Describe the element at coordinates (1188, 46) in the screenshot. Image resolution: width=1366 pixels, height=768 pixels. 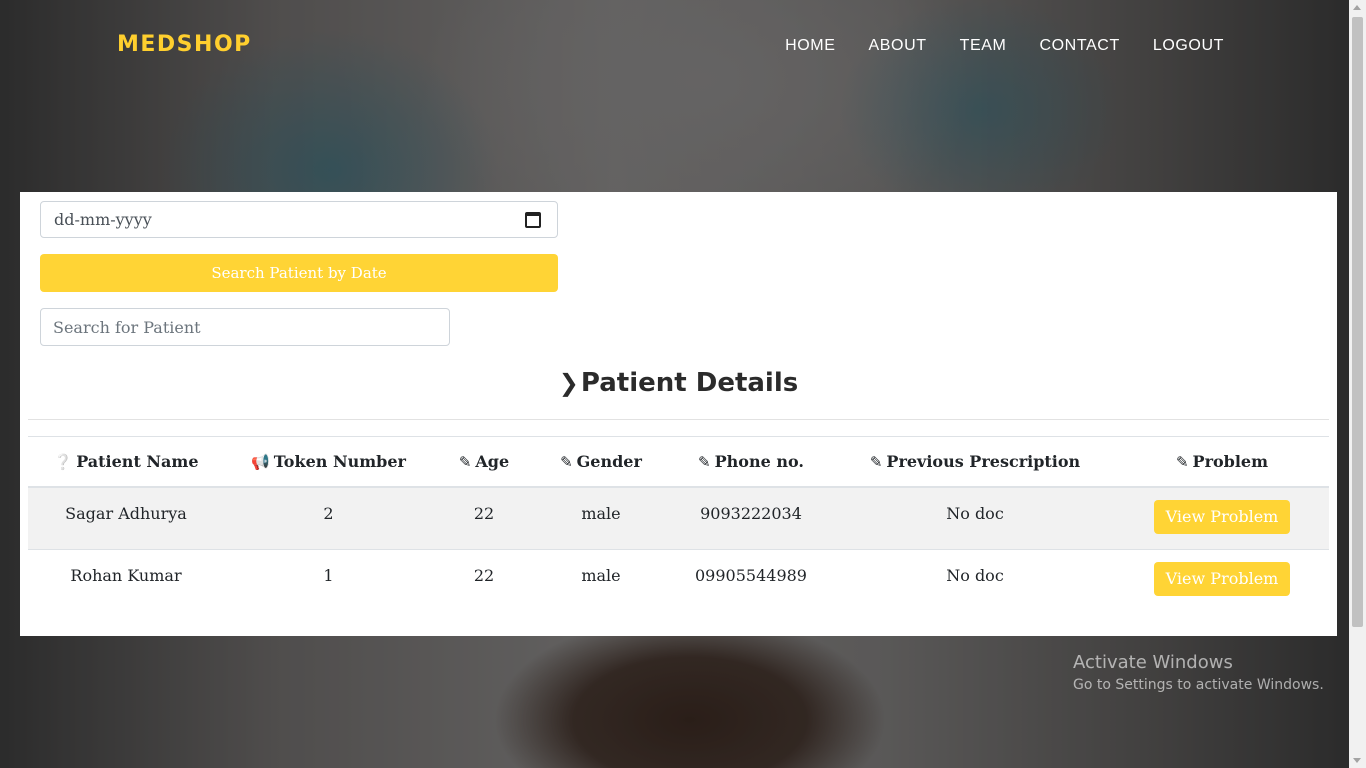
I see `nav-link-logout: LOGOUT` at that location.